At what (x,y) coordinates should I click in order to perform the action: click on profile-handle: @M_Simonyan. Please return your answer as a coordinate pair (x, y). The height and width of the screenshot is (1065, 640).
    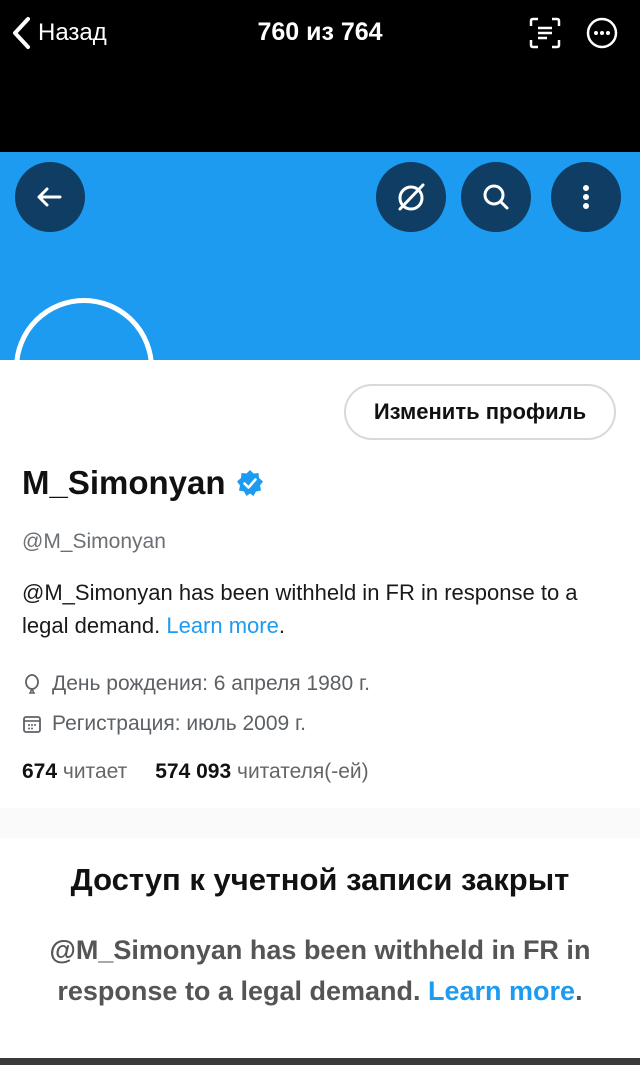
    Looking at the image, I should click on (94, 541).